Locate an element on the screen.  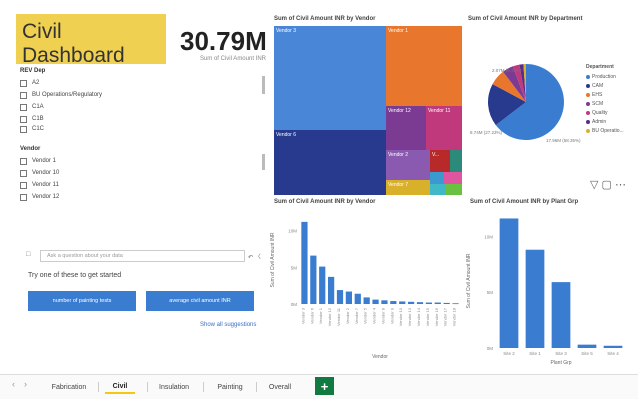
tab-painting: Painting is located at coordinates (230, 387).